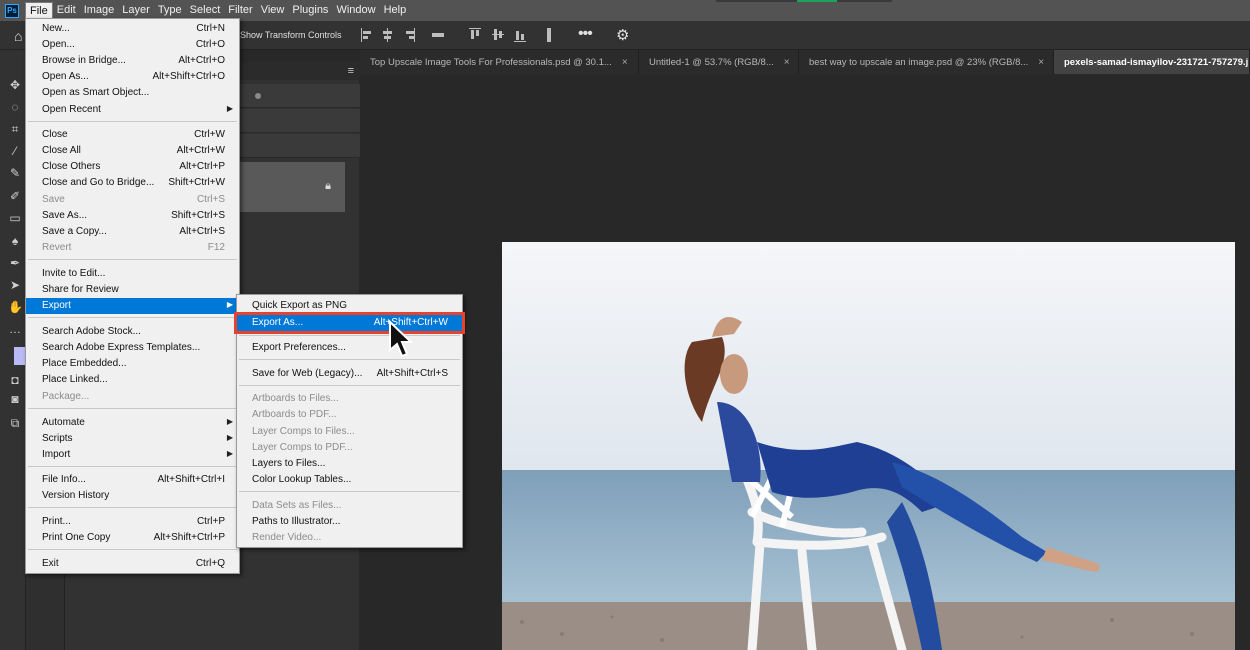 The width and height of the screenshot is (1250, 650). I want to click on align-right-icon, so click(410, 35).